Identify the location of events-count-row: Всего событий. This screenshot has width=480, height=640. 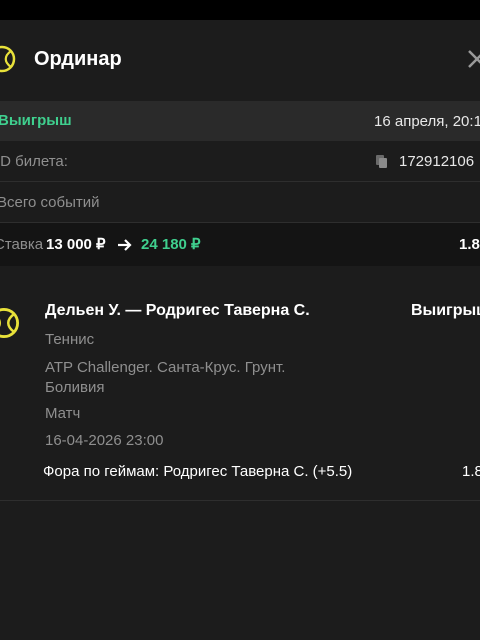
(240, 202).